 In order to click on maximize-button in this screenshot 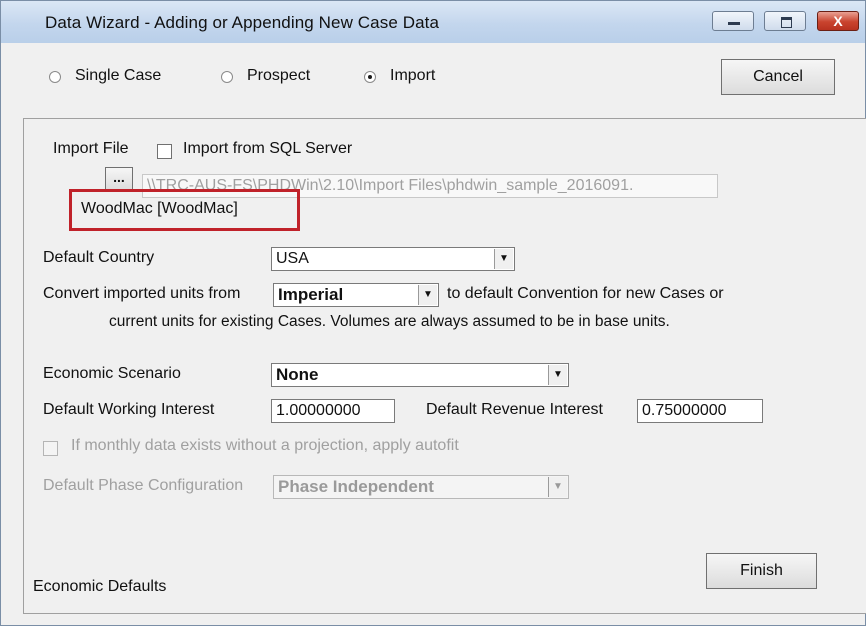, I will do `click(785, 21)`.